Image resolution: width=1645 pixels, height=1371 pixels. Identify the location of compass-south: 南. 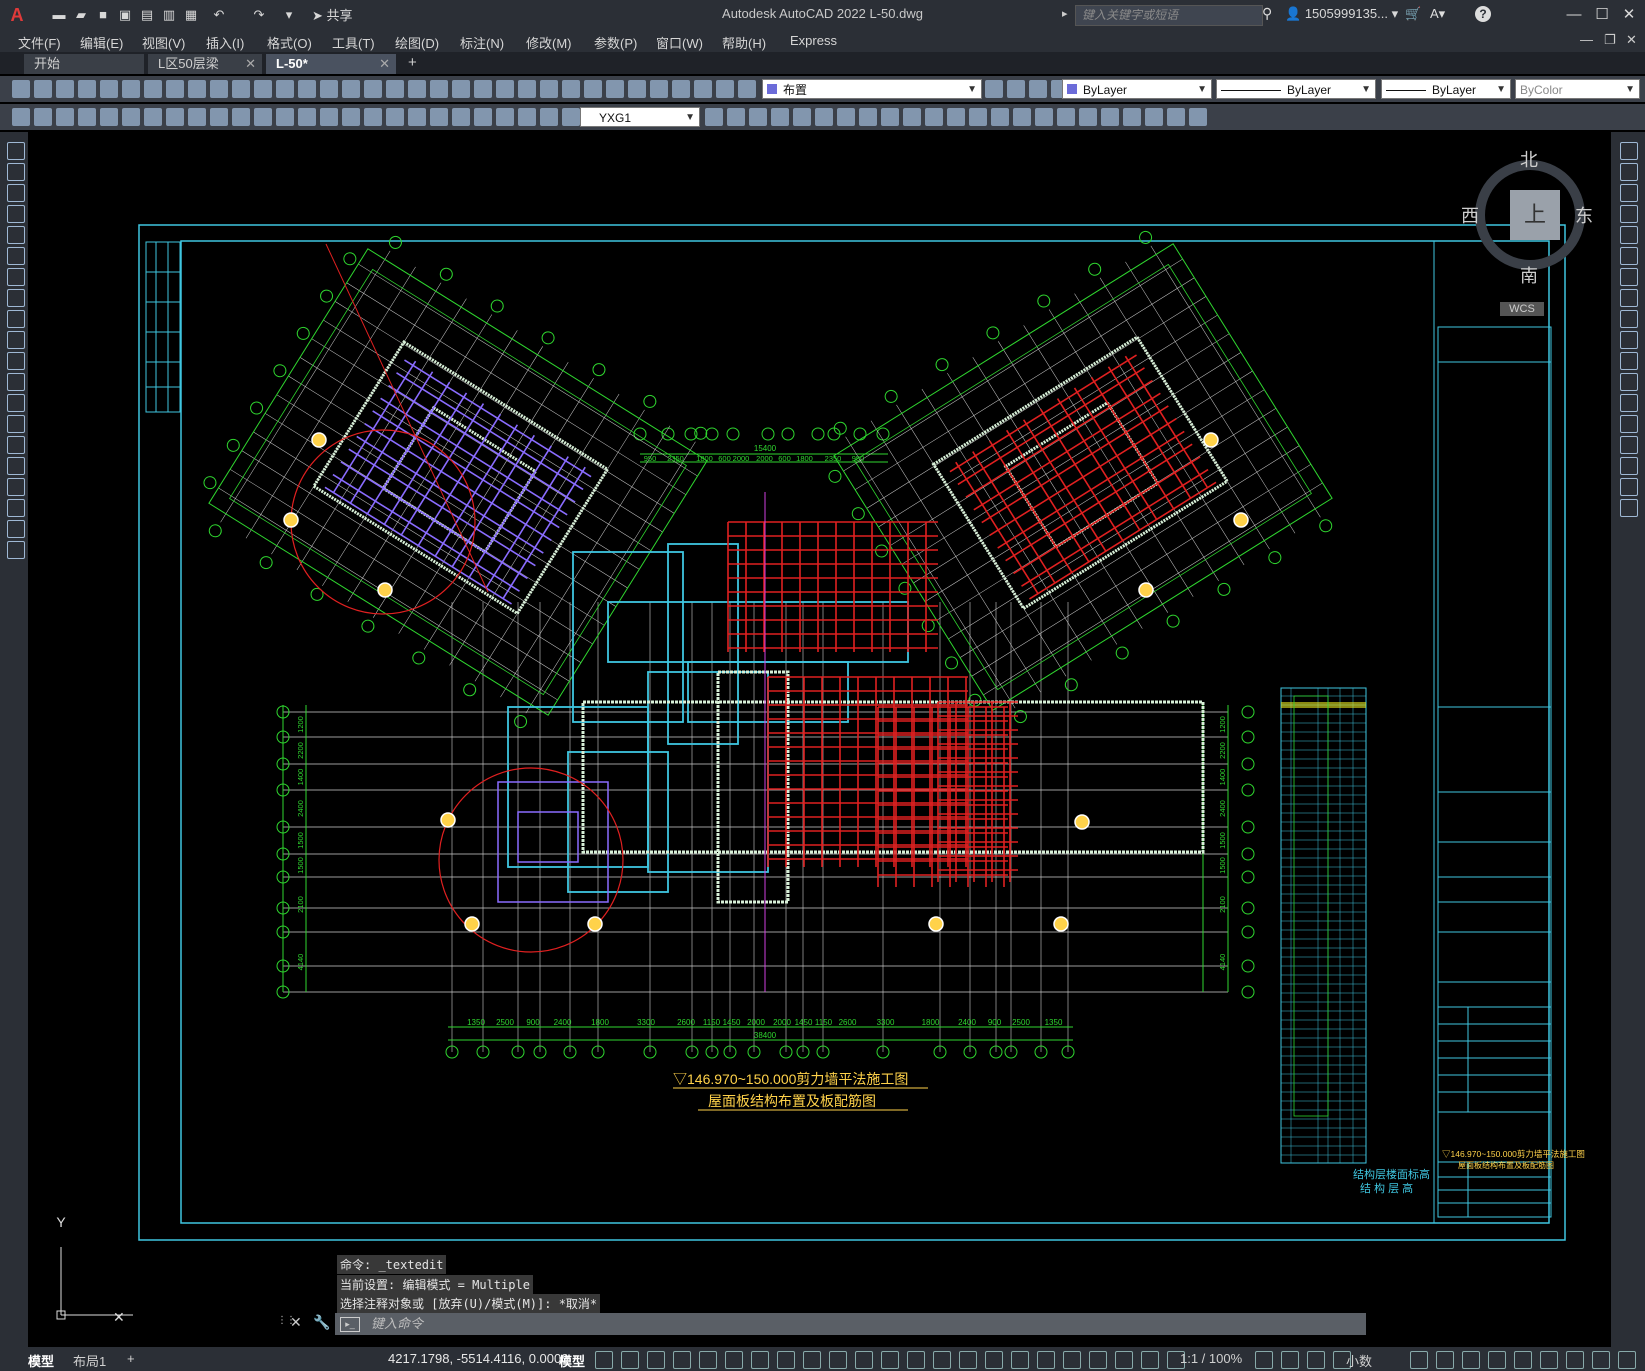
(1529, 275).